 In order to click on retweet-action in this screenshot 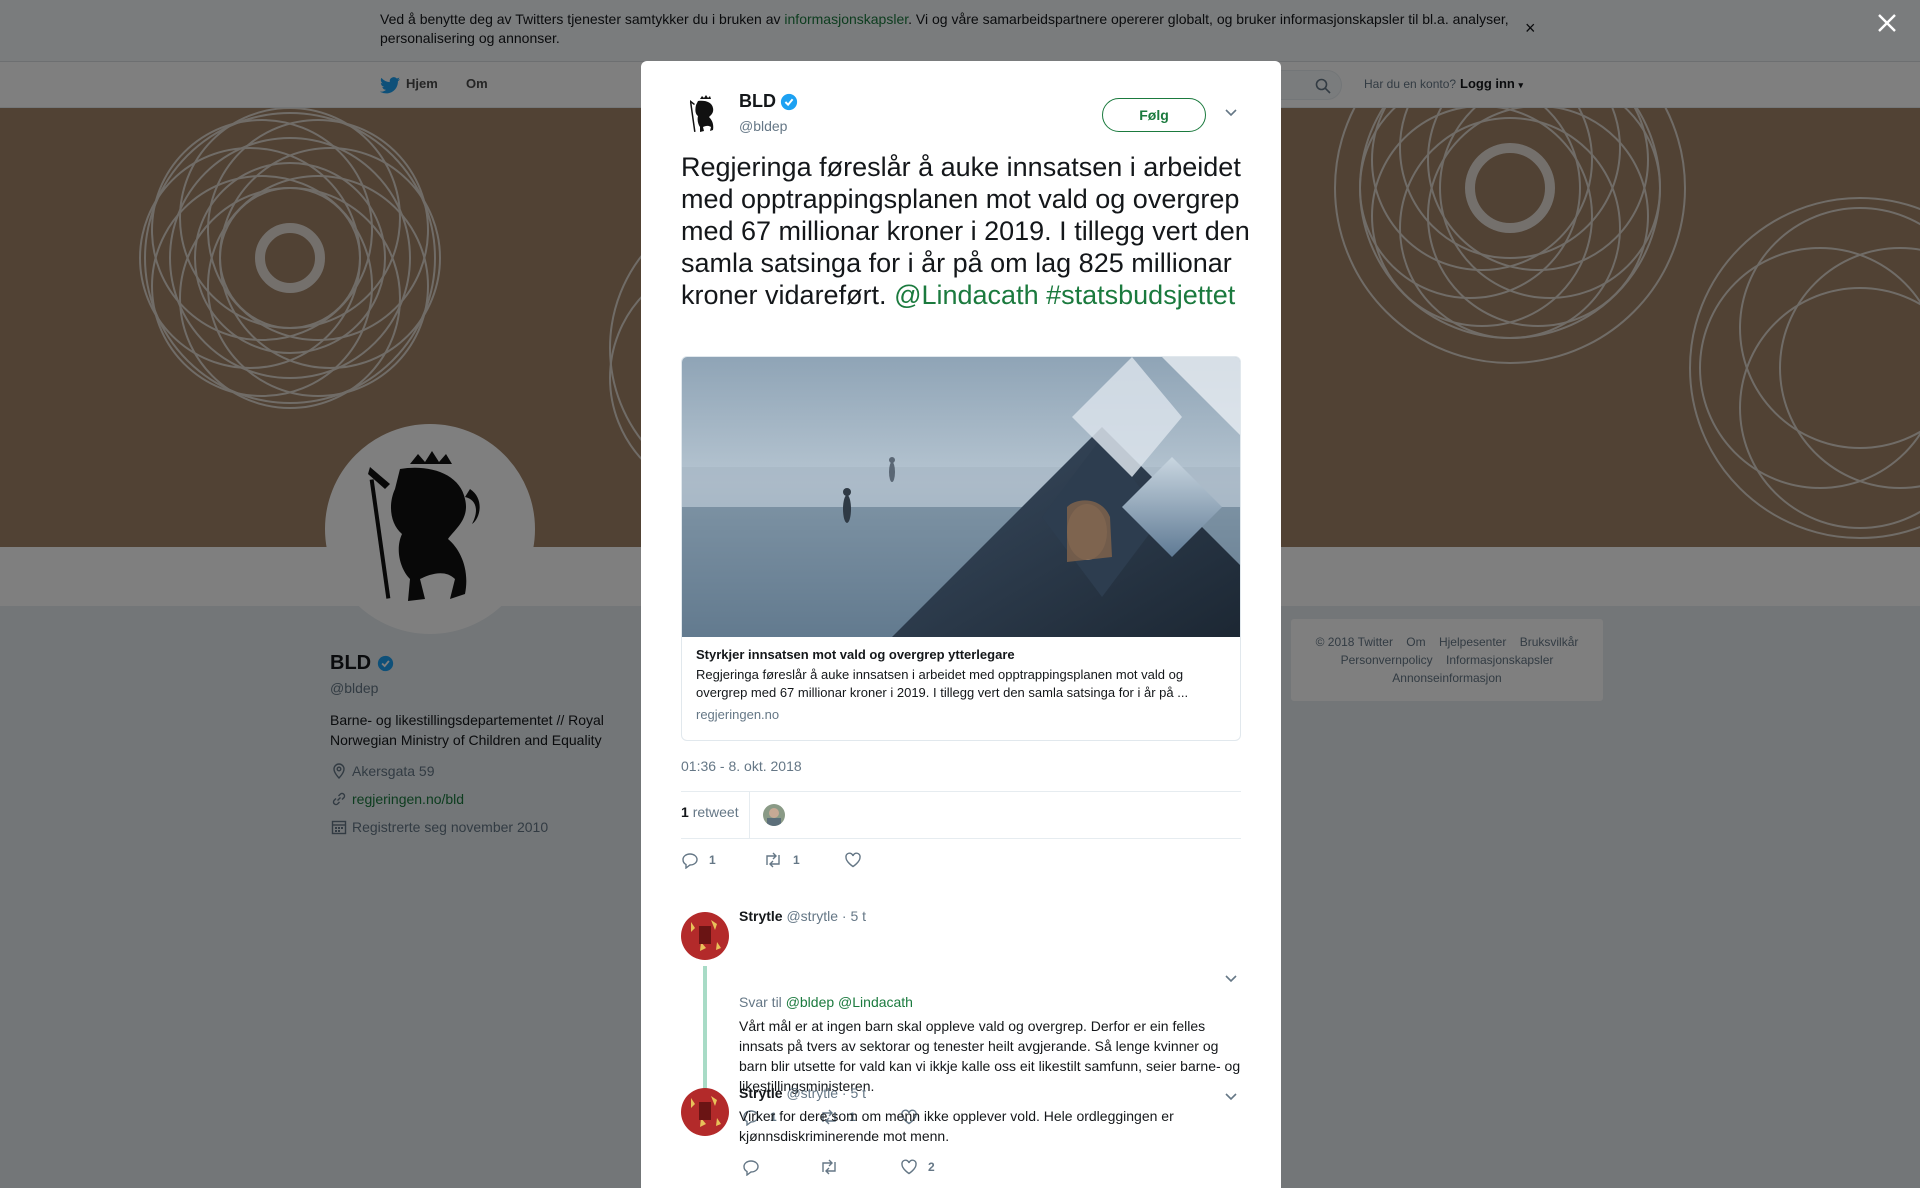, I will do `click(834, 1167)`.